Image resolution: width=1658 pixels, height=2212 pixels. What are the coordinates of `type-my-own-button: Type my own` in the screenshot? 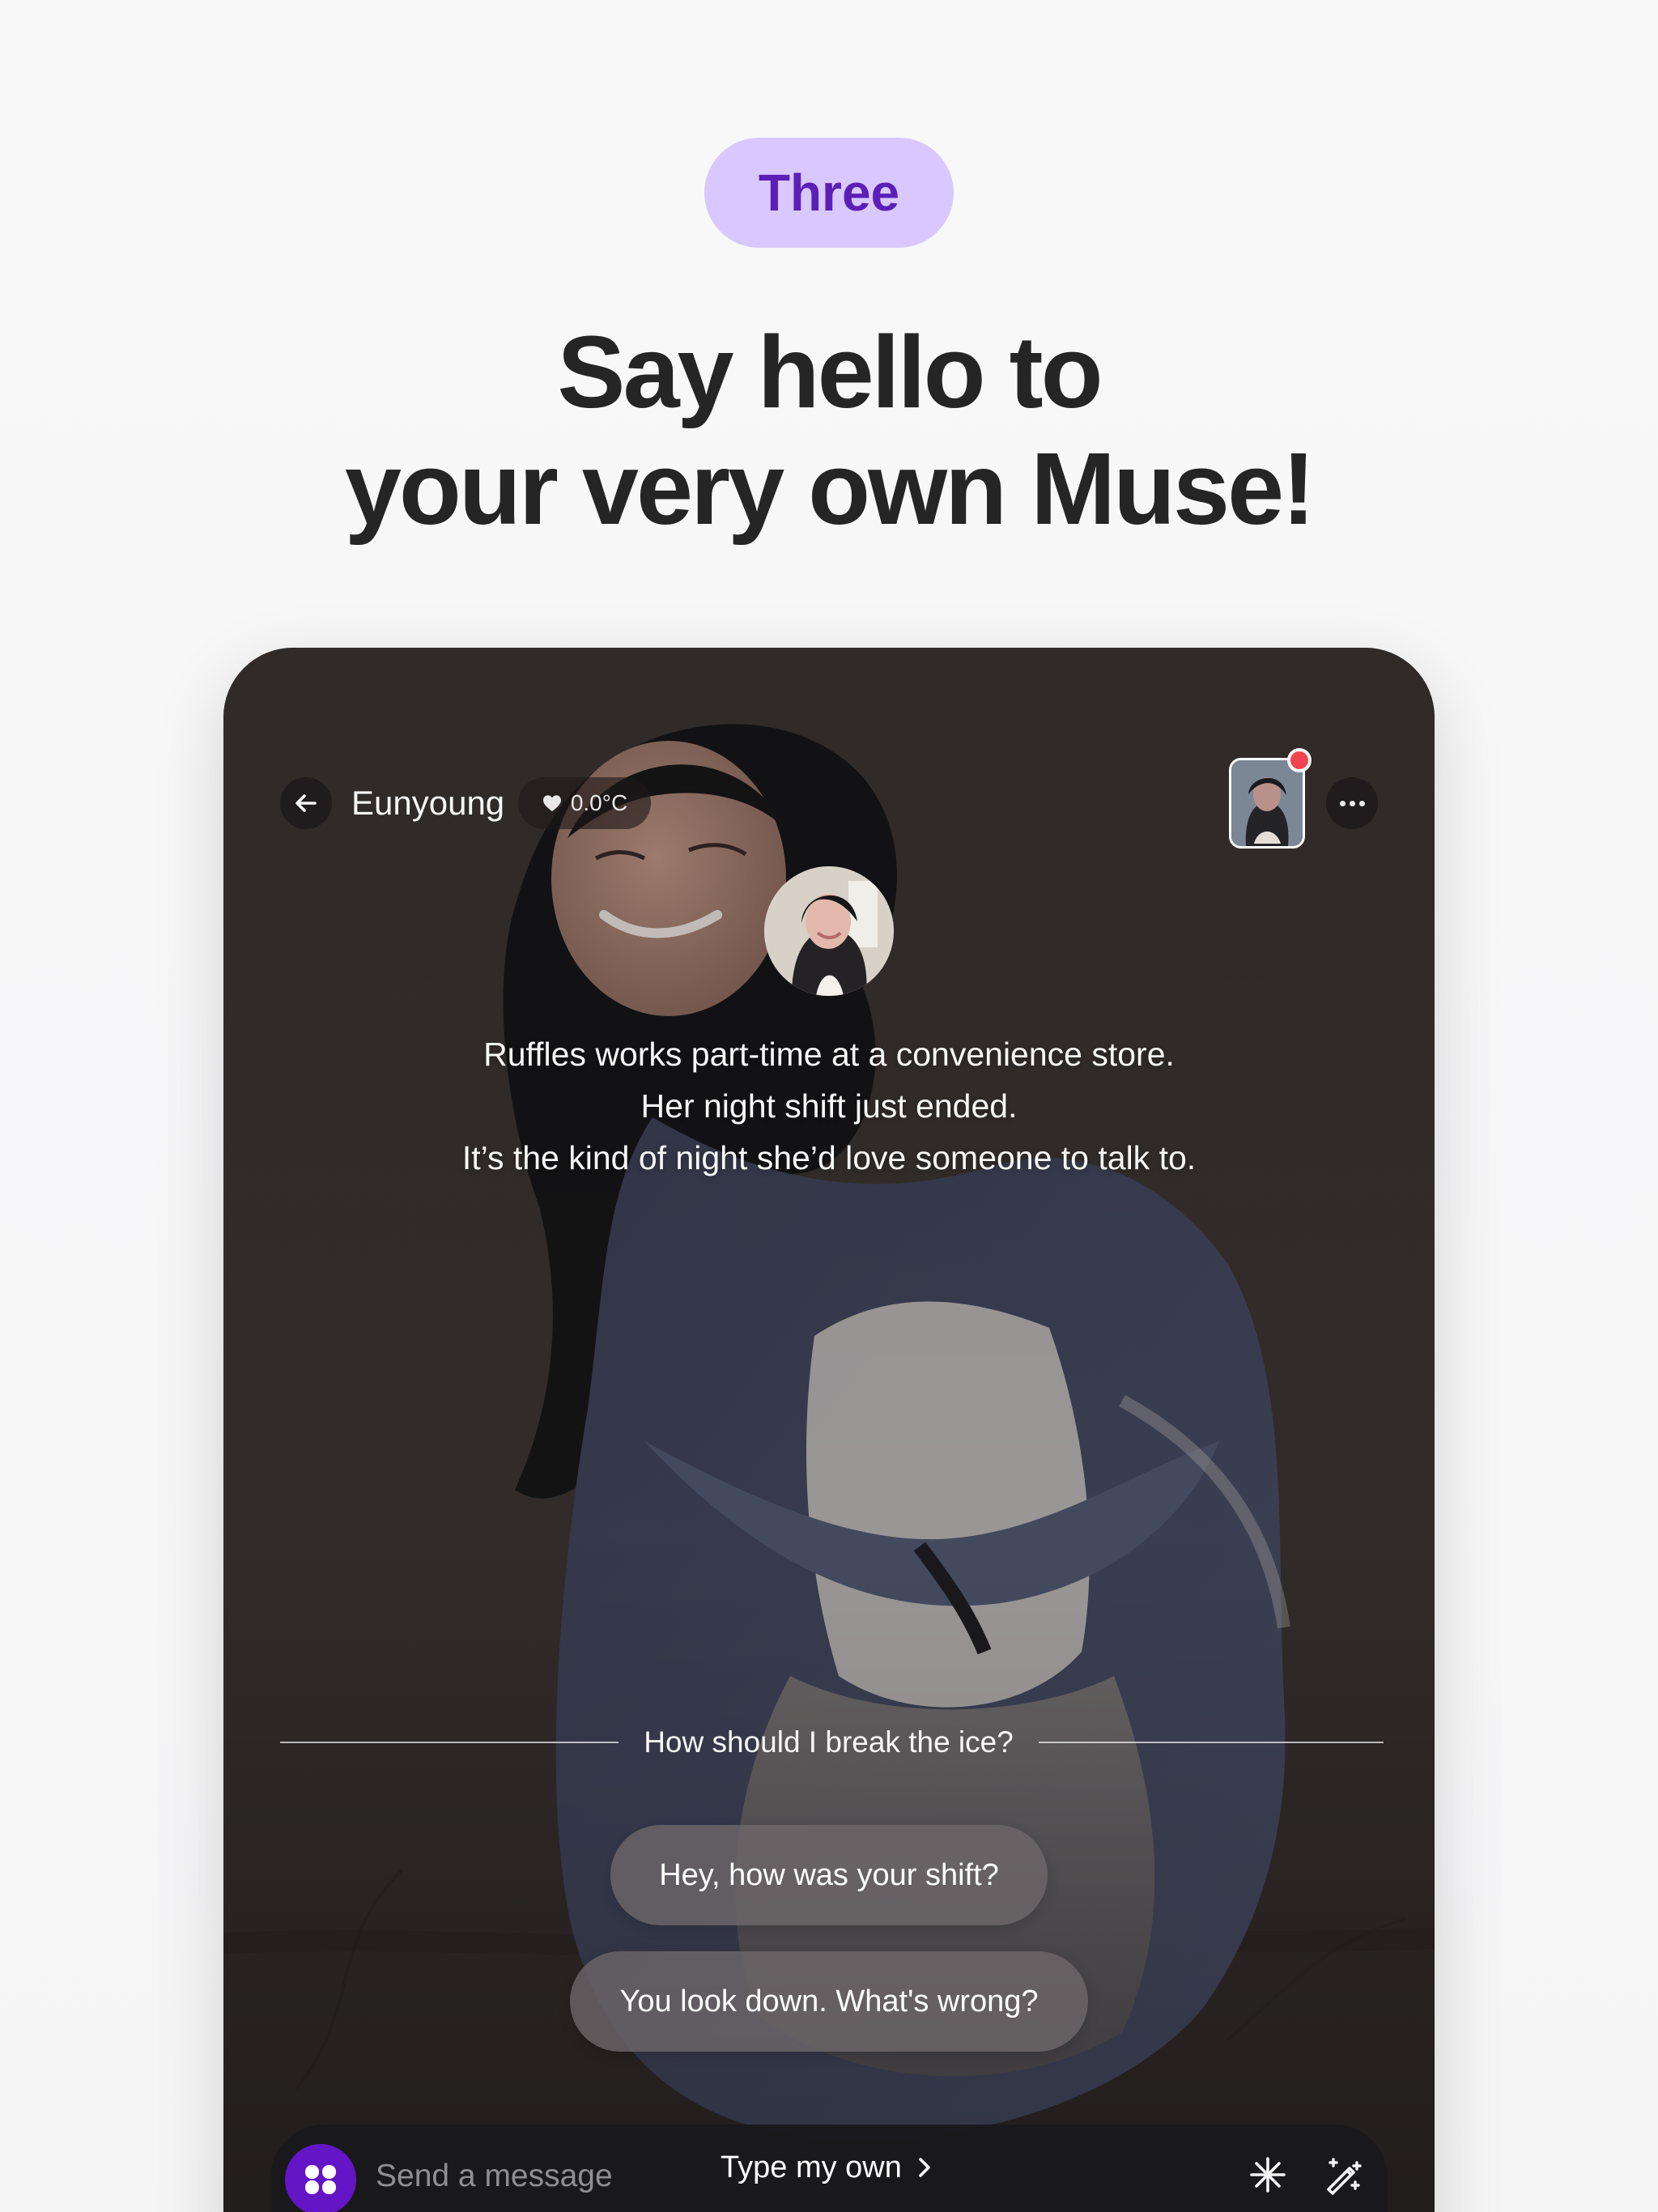 It's located at (827, 2167).